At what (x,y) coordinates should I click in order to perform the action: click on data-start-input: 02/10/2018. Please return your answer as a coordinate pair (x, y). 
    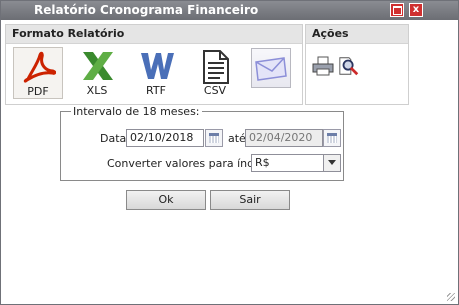
    Looking at the image, I should click on (165, 138).